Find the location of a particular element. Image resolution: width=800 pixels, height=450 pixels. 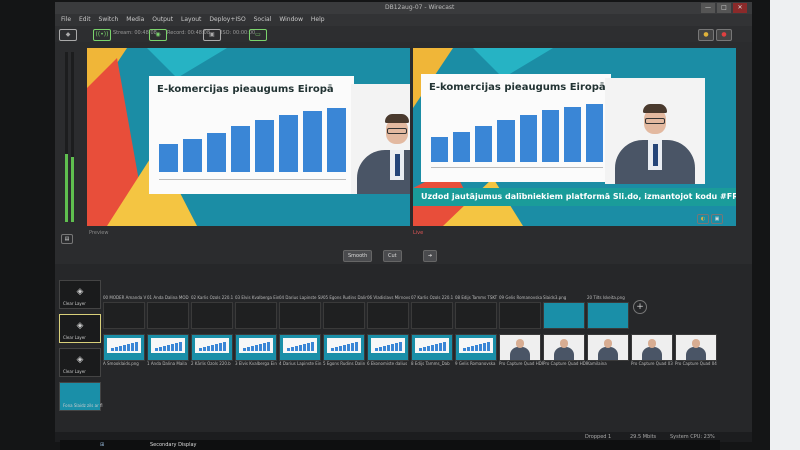

shot-label: 8 Edijs Tamms_Dab is located at coordinates (430, 363).